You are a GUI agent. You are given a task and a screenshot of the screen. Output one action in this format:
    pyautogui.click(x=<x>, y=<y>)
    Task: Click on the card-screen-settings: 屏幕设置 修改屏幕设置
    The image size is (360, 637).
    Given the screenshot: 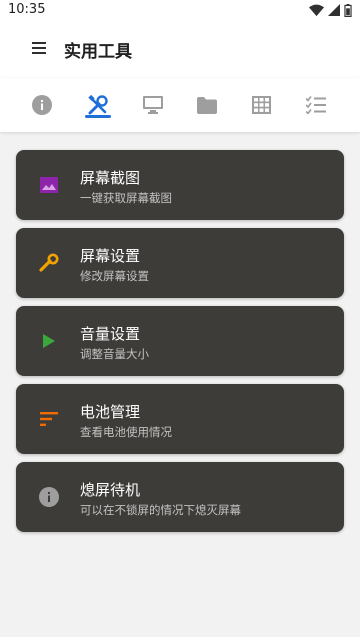 What is the action you would take?
    pyautogui.click(x=180, y=263)
    